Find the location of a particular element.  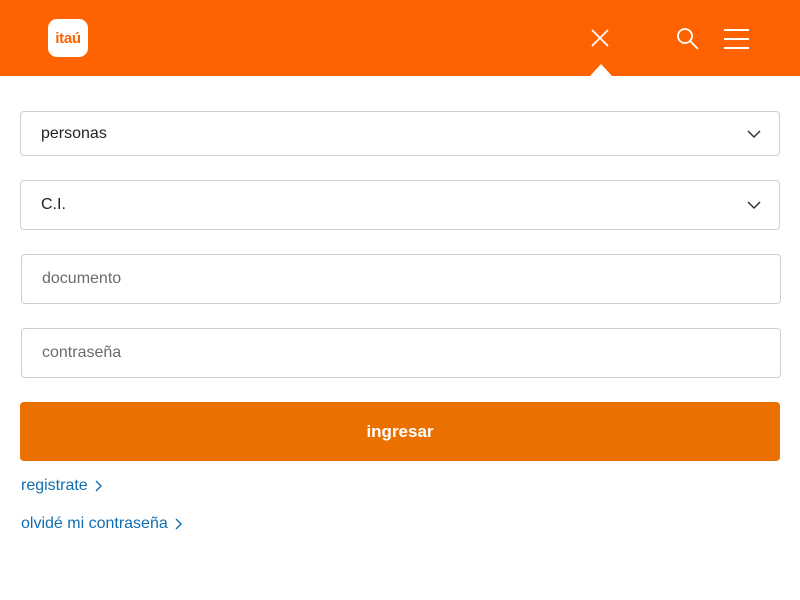

logo-text: itaú is located at coordinates (68, 38).